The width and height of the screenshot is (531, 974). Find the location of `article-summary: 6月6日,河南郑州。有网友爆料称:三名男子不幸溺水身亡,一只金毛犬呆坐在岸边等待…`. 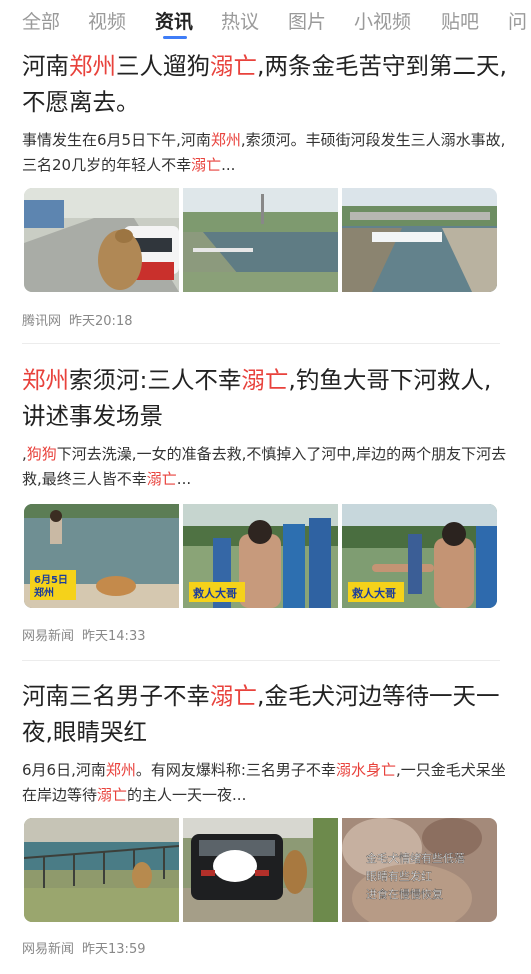

article-summary: 6月6日,河南郑州。有网友爆料称:三名男子不幸溺水身亡,一只金毛犬呆坐在岸边等待… is located at coordinates (268, 783).